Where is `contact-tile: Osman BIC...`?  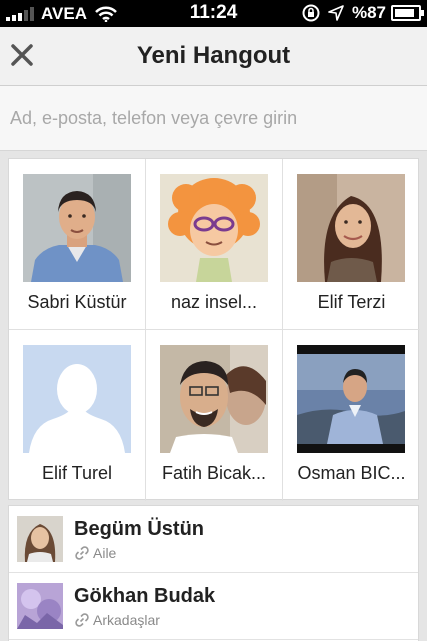
contact-tile: Osman BIC... is located at coordinates (351, 415).